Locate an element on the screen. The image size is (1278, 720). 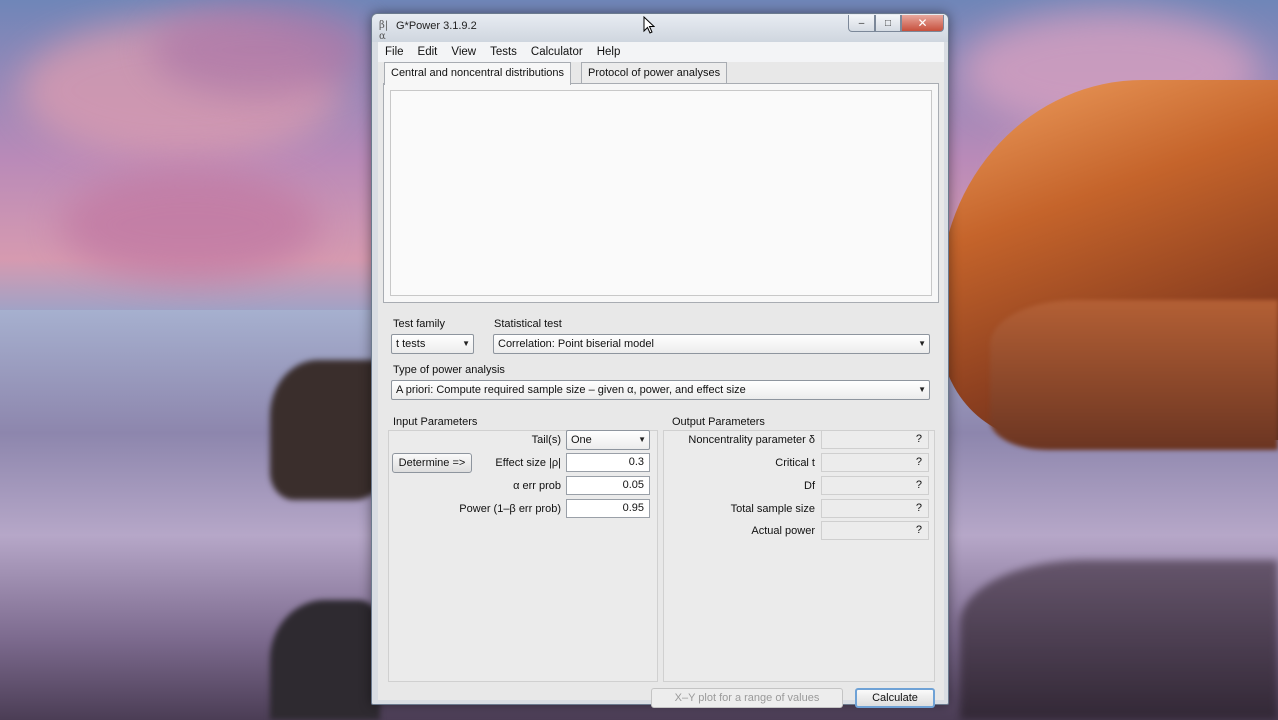
close-icon: ✕ is located at coordinates (922, 23).